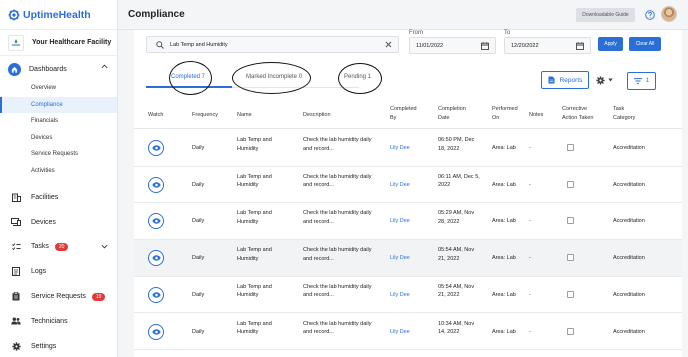  I want to click on sidebar-sub-label: Financials, so click(45, 121).